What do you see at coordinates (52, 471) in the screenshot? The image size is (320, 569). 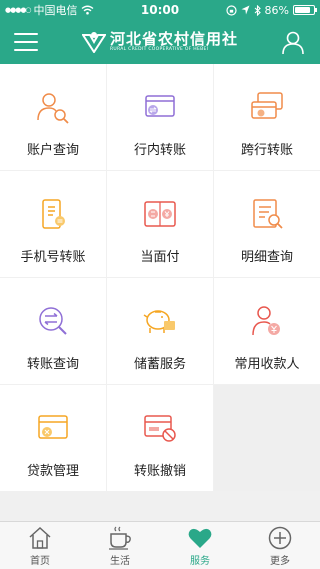 I see `menu-item-label: 贷款管理` at bounding box center [52, 471].